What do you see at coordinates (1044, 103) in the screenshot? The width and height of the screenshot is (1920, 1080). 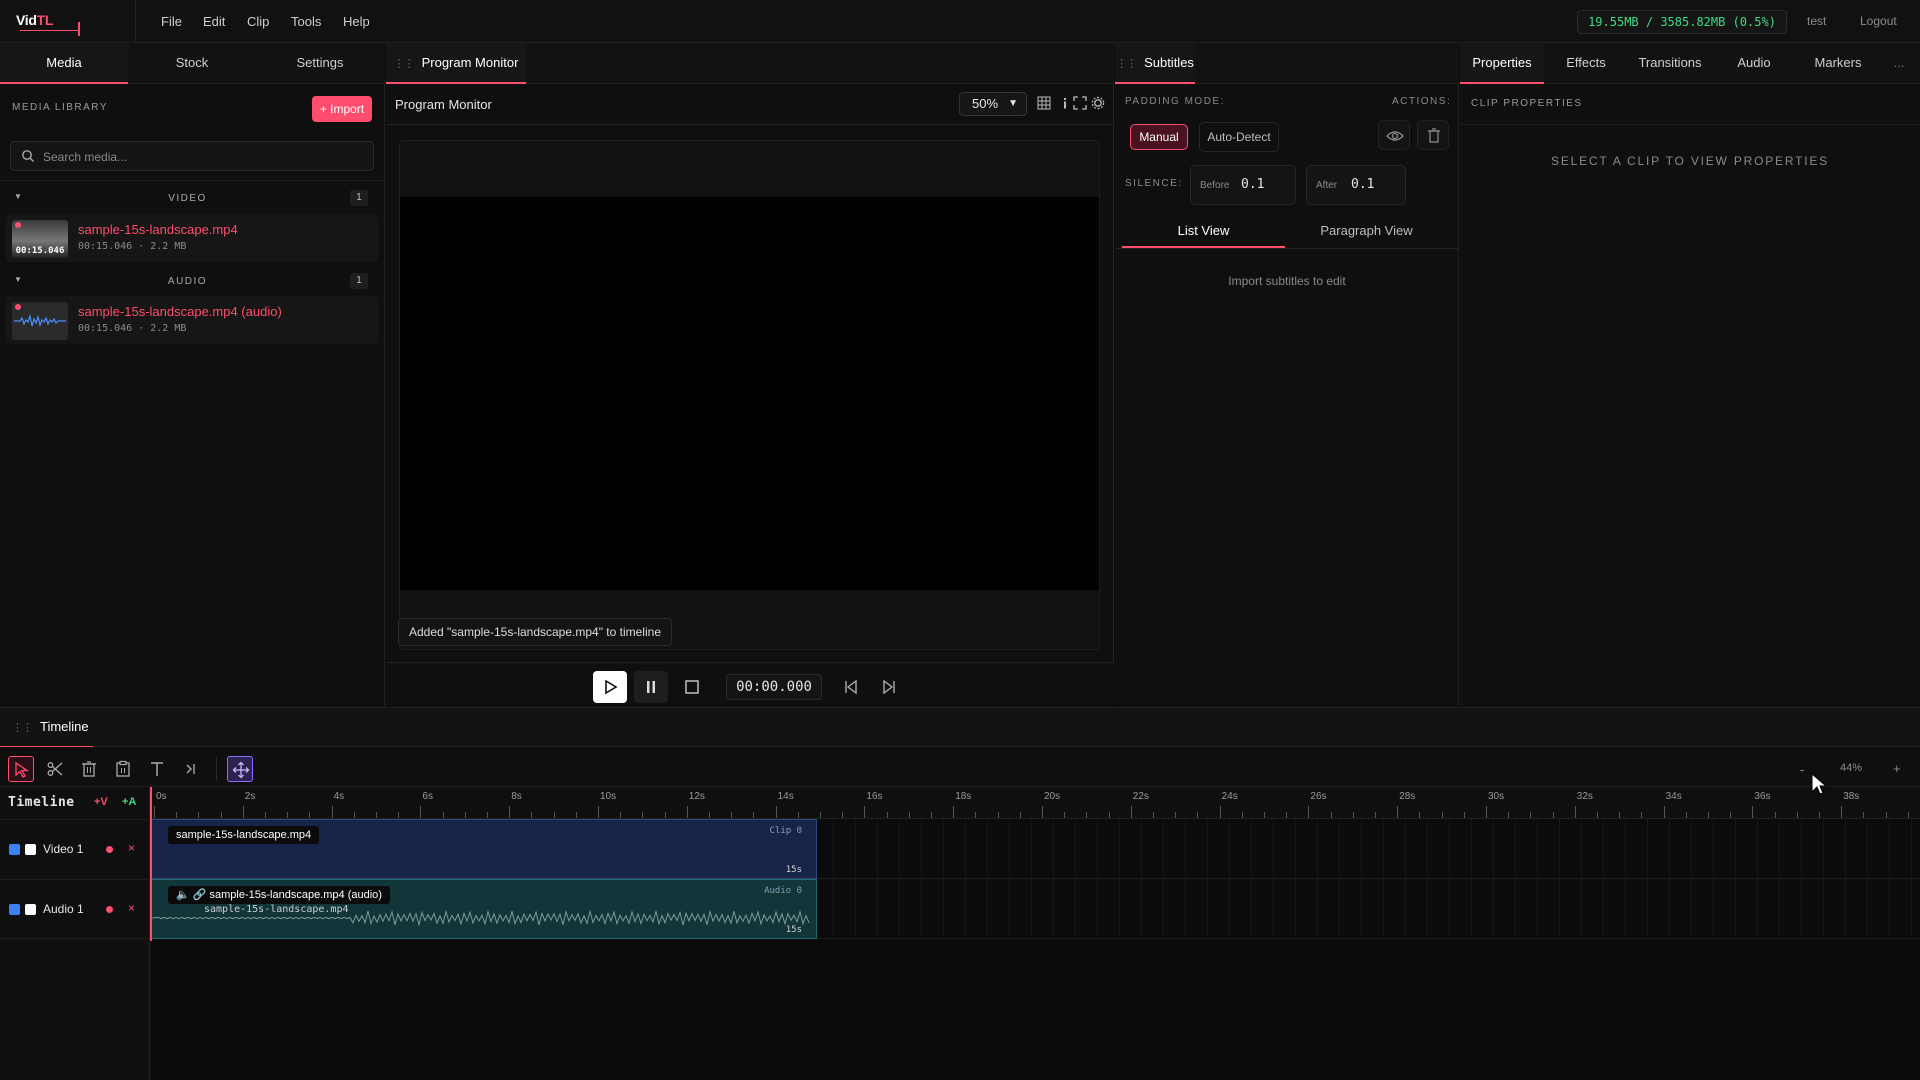 I see `grid-icon` at bounding box center [1044, 103].